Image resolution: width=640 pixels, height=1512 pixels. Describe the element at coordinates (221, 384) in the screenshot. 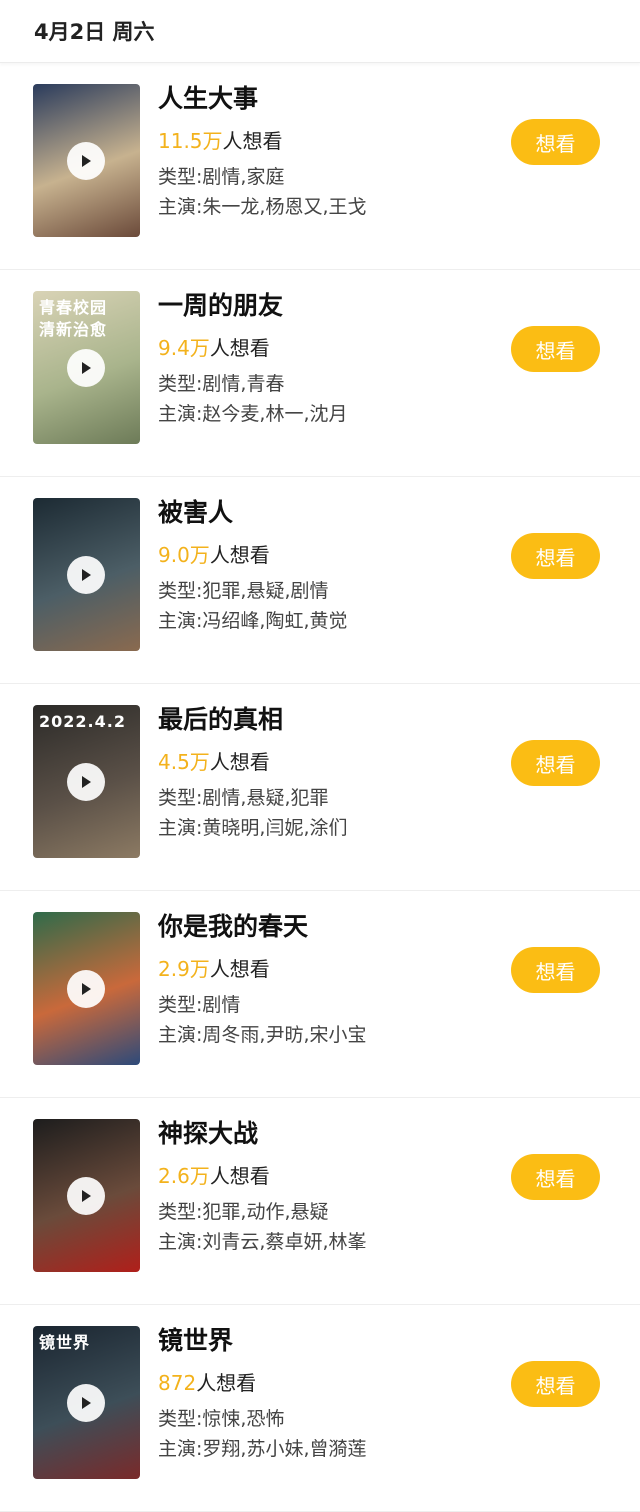

I see `movie-genre: 类型:剧情,青春` at that location.